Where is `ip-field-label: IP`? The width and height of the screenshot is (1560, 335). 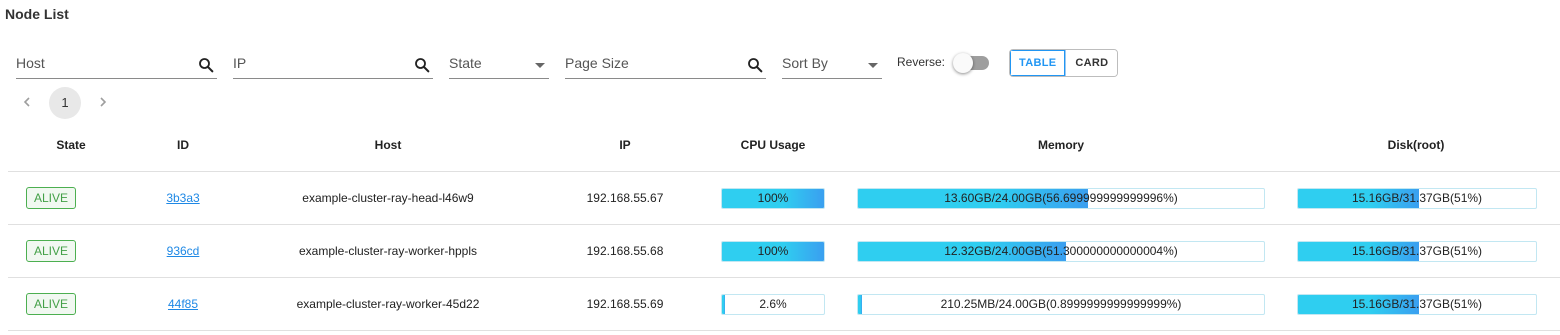
ip-field-label: IP is located at coordinates (240, 63).